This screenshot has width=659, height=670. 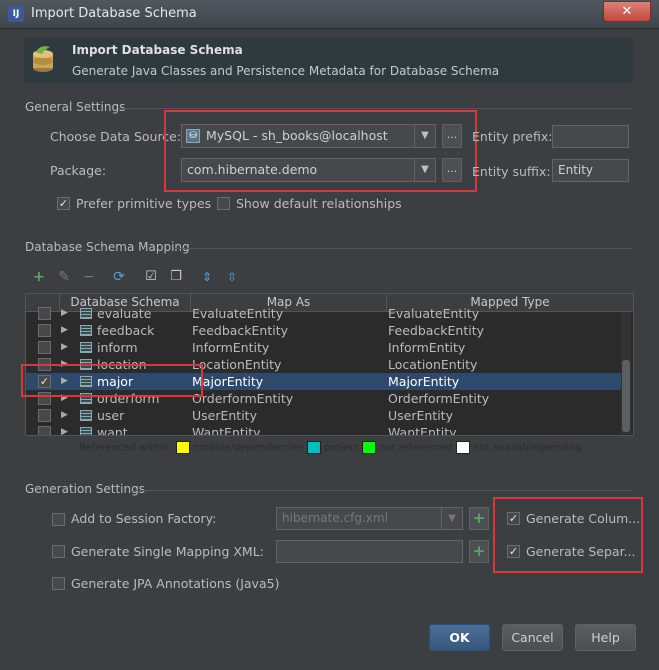 What do you see at coordinates (124, 313) in the screenshot?
I see `schema-name: evaluate` at bounding box center [124, 313].